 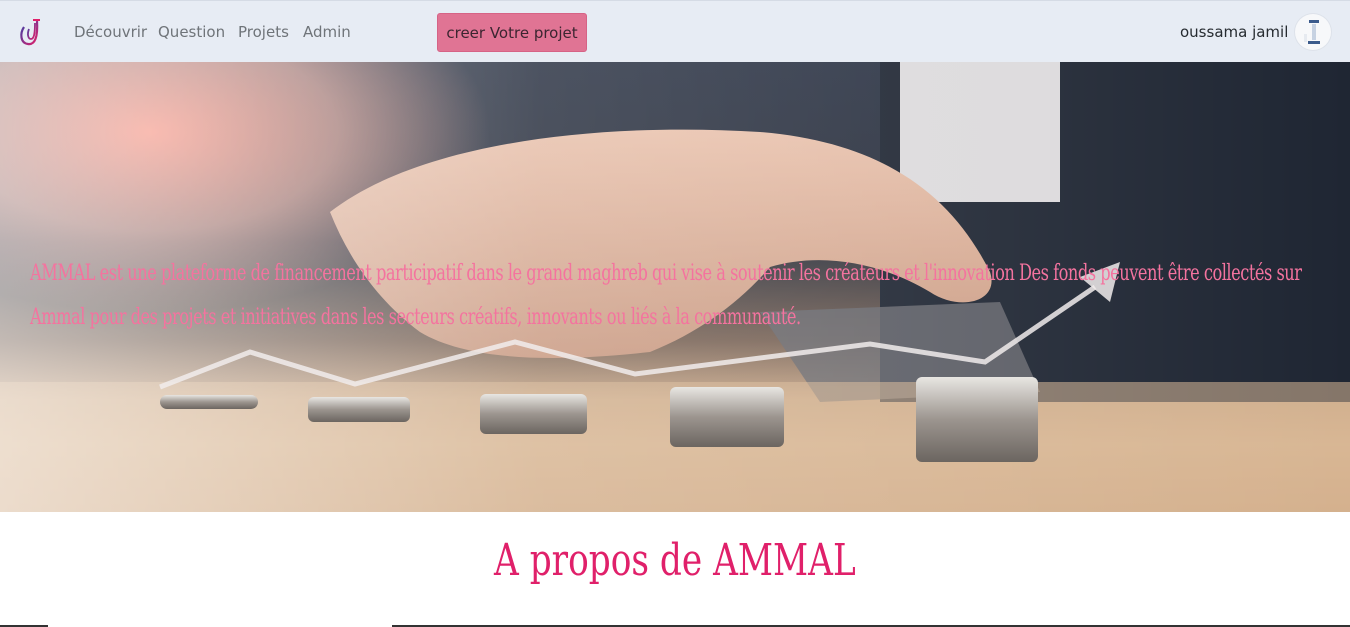 I want to click on nav-link-decouvrir: Découvrir, so click(x=110, y=32).